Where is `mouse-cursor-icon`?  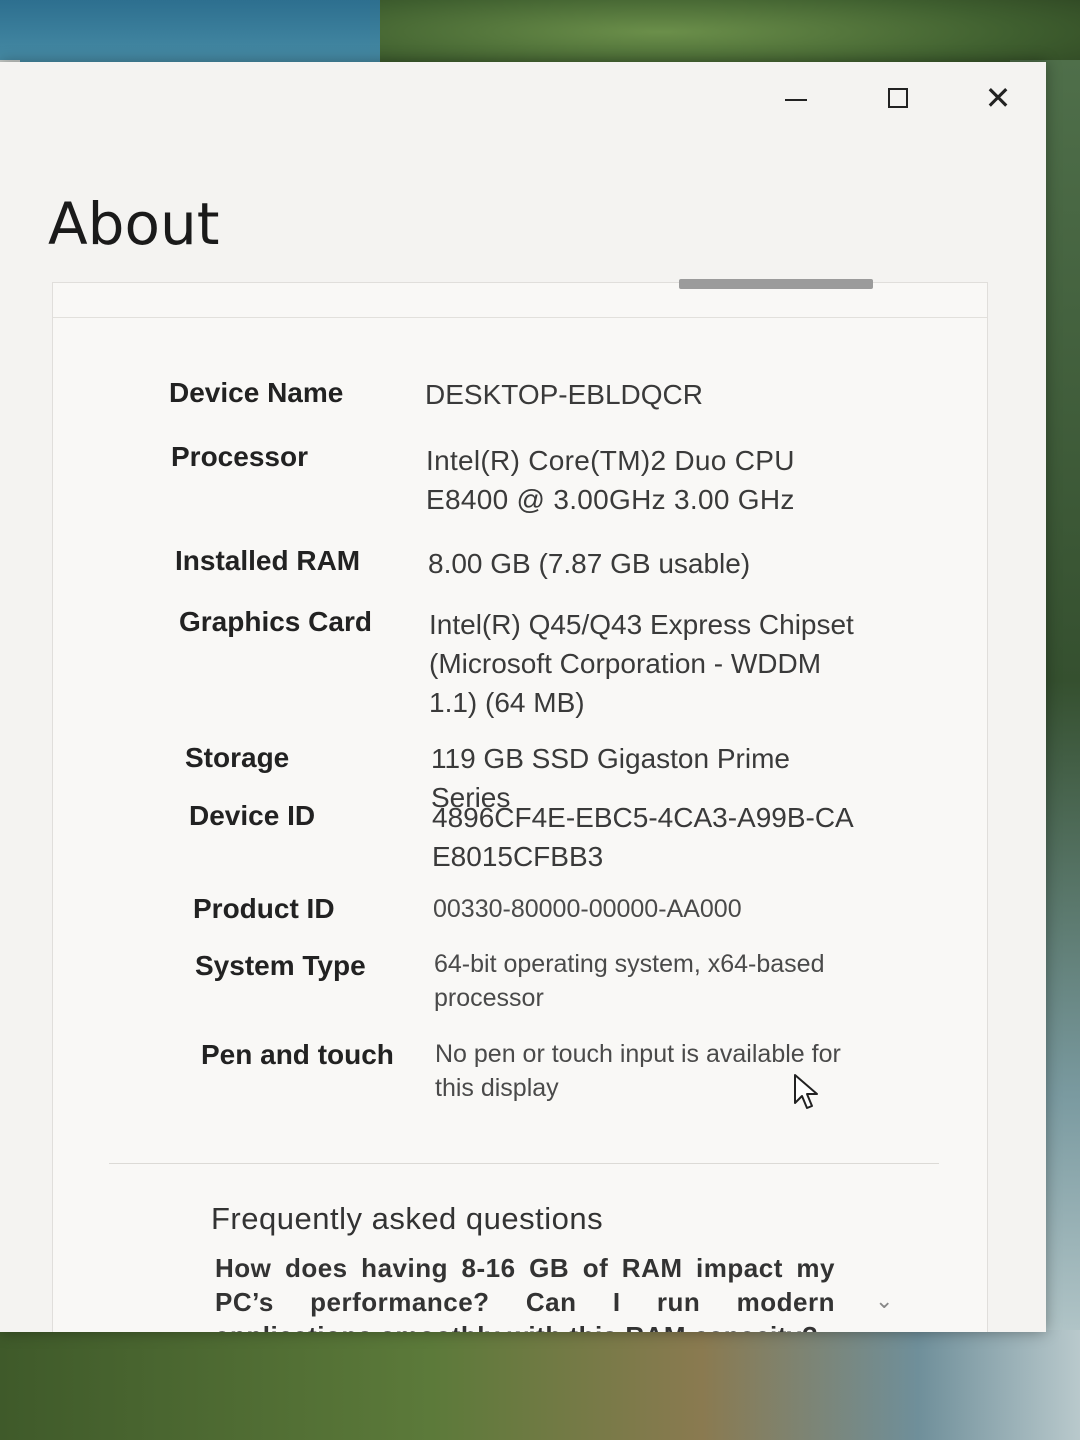 mouse-cursor-icon is located at coordinates (806, 1091).